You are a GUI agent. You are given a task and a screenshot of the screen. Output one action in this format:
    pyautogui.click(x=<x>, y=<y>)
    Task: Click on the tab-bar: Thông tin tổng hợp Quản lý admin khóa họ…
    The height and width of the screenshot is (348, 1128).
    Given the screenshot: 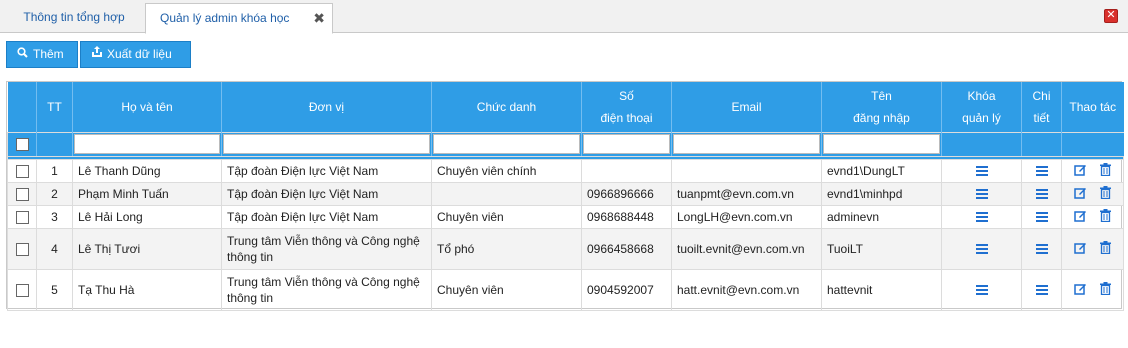 What is the action you would take?
    pyautogui.click(x=564, y=17)
    